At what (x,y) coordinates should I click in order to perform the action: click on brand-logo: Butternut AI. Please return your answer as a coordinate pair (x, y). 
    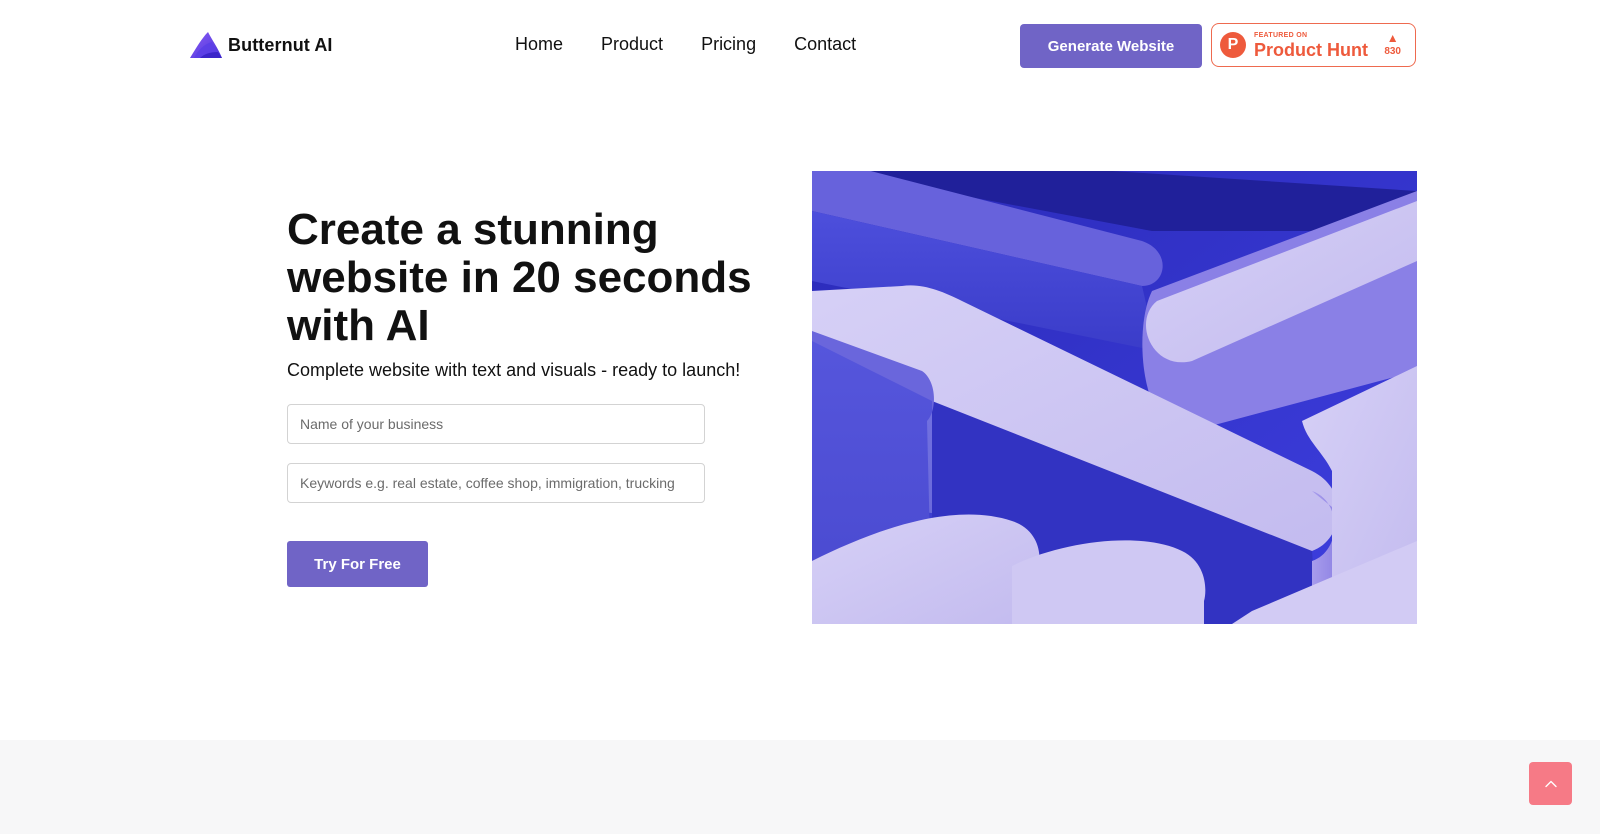
    Looking at the image, I should click on (260, 45).